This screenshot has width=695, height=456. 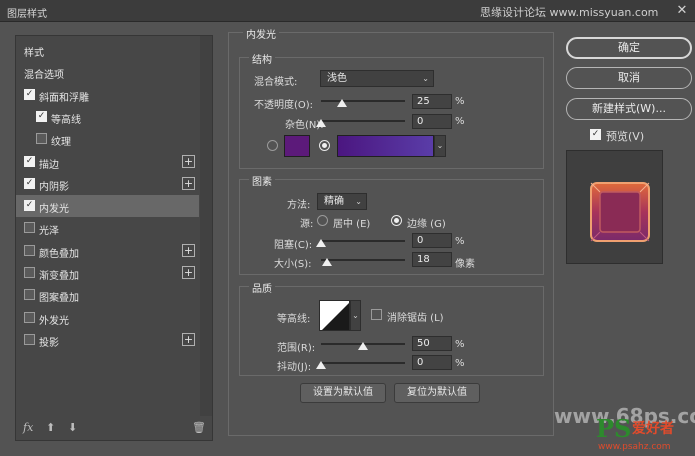 I want to click on style-item-11: 图案叠加, so click(x=107, y=295).